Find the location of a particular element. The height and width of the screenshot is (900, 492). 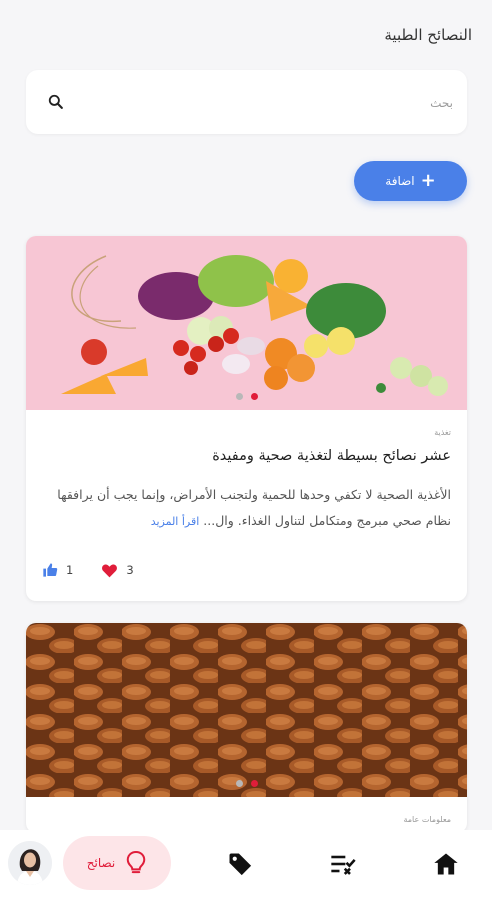

home-icon is located at coordinates (446, 864).